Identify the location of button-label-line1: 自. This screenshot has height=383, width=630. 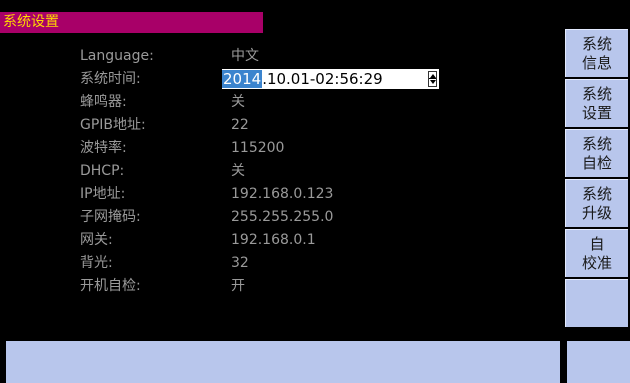
(597, 243).